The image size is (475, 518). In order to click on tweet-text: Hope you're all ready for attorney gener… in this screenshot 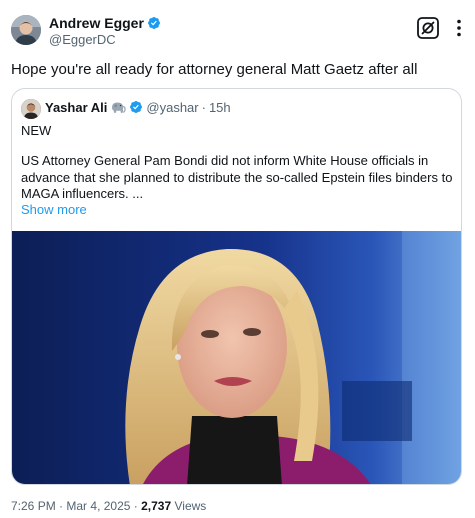, I will do `click(214, 69)`.